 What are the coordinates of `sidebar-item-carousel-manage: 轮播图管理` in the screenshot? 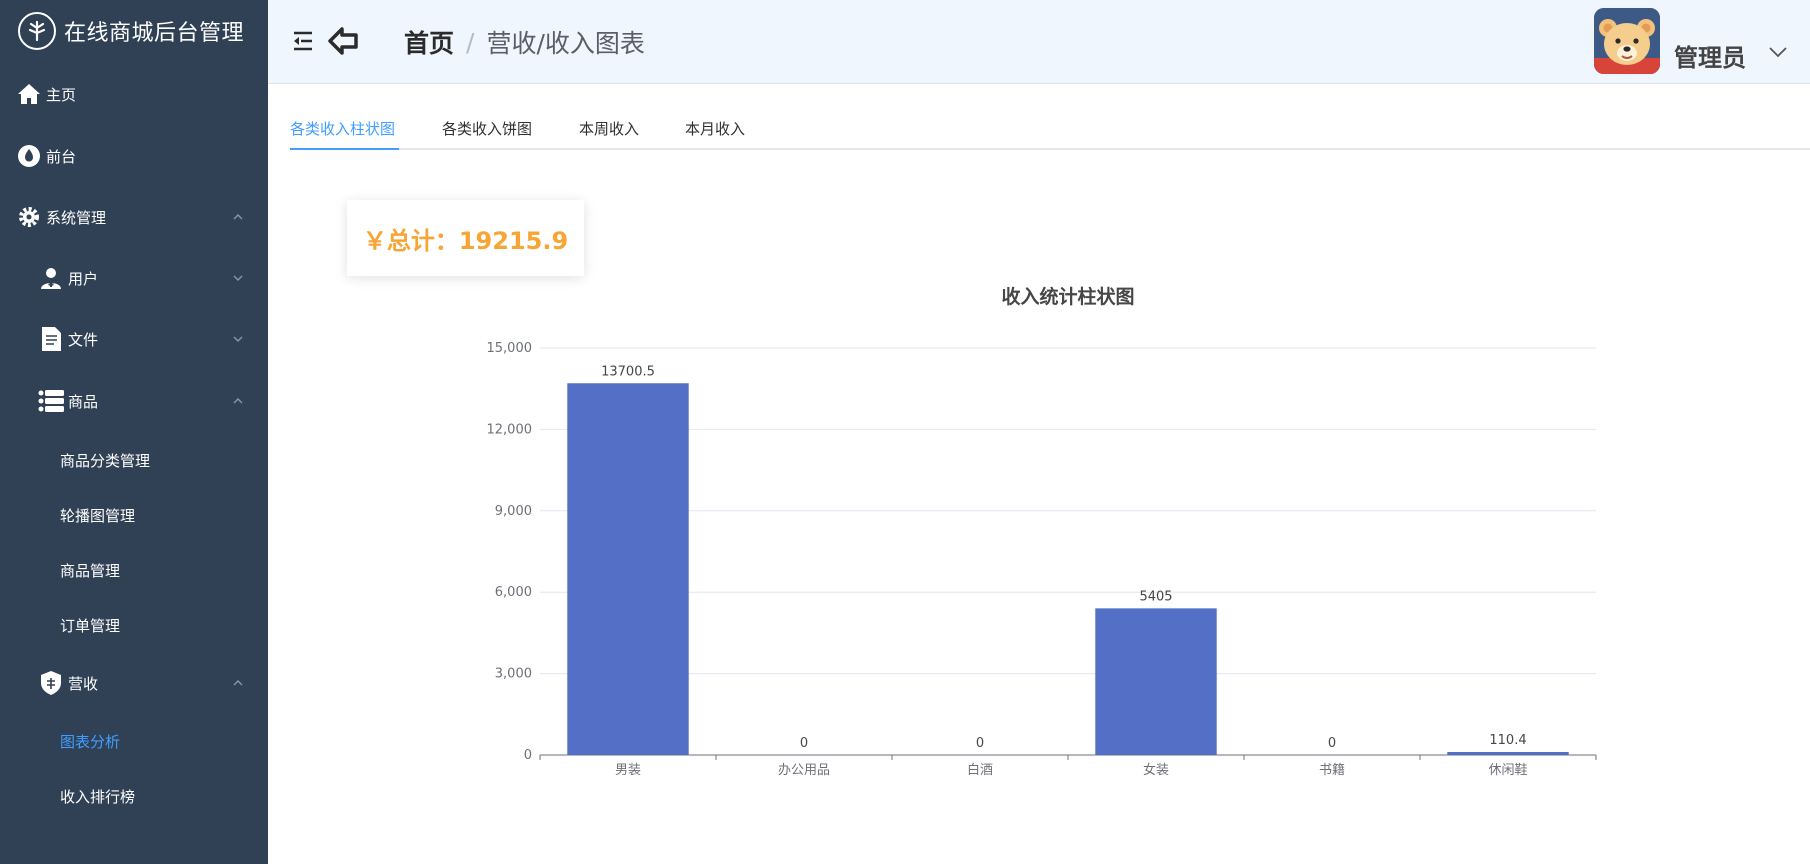 It's located at (134, 515).